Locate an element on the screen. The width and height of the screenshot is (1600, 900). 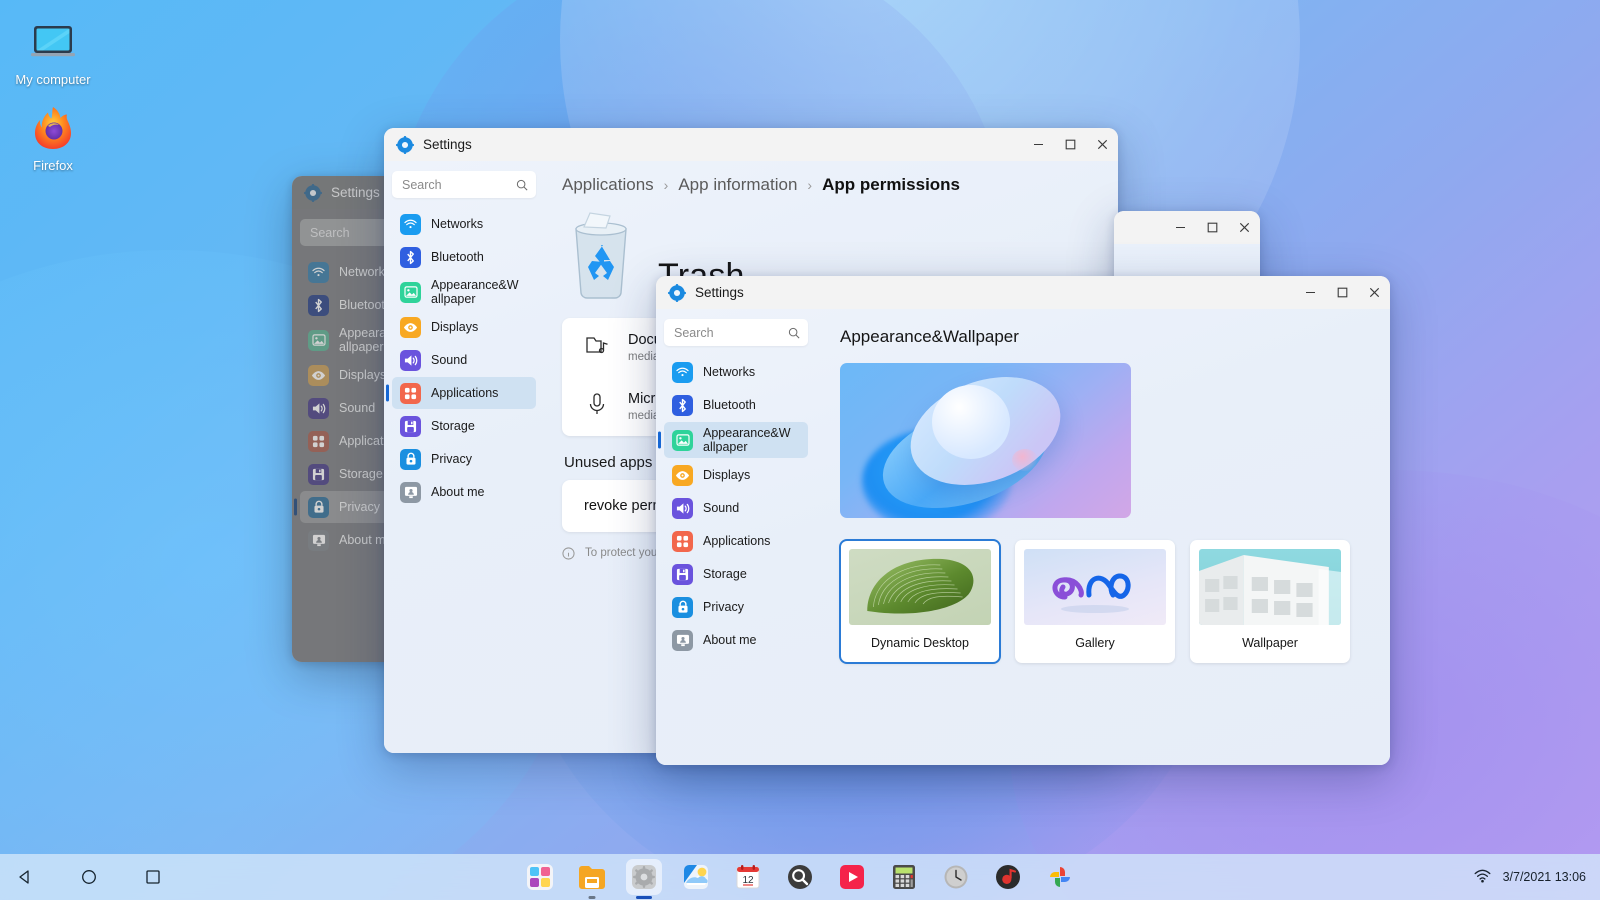
taskbar-music is located at coordinates (1008, 877).